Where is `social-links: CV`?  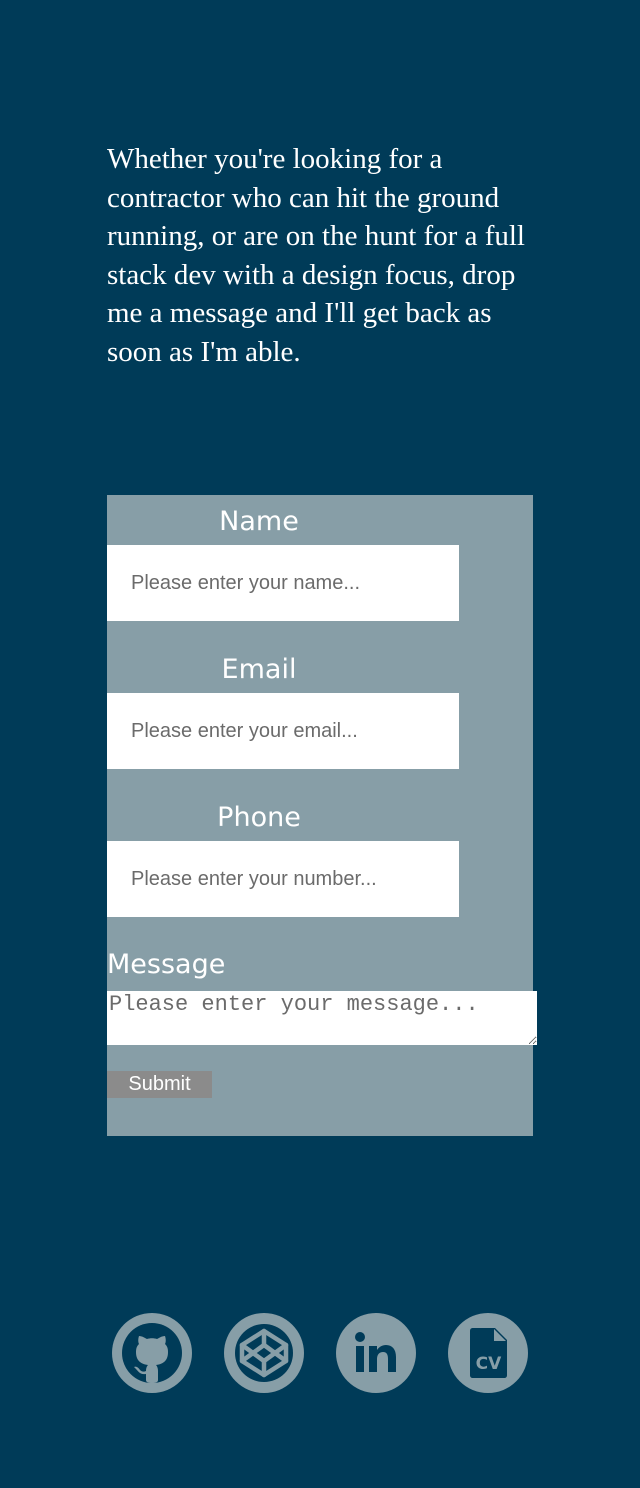
social-links: CV is located at coordinates (320, 1353).